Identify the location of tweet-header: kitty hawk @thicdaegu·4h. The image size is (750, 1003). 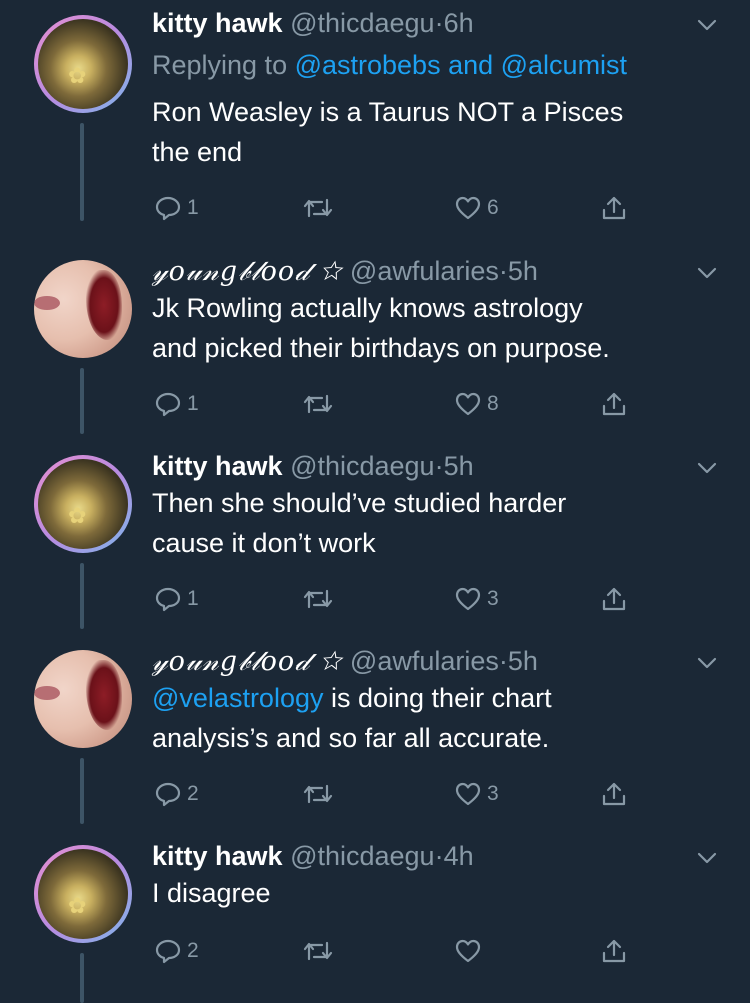
(313, 856).